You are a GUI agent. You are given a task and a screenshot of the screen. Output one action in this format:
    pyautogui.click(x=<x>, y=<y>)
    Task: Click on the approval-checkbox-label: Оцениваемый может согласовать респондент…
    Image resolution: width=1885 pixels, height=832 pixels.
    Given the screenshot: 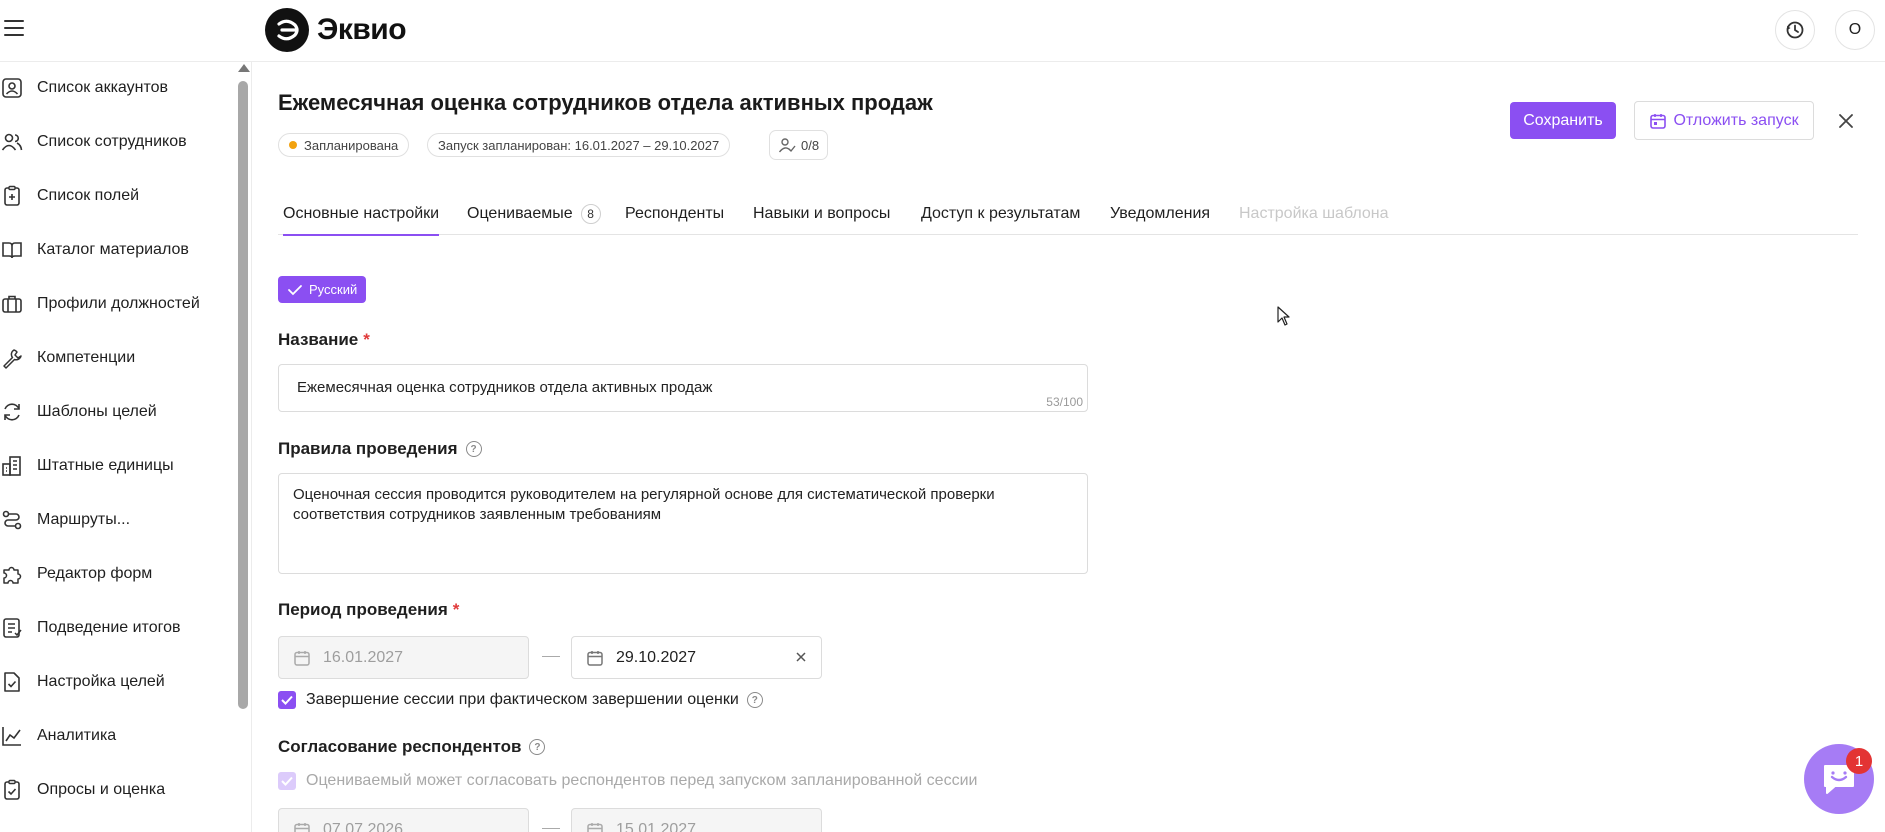 What is the action you would take?
    pyautogui.click(x=642, y=780)
    